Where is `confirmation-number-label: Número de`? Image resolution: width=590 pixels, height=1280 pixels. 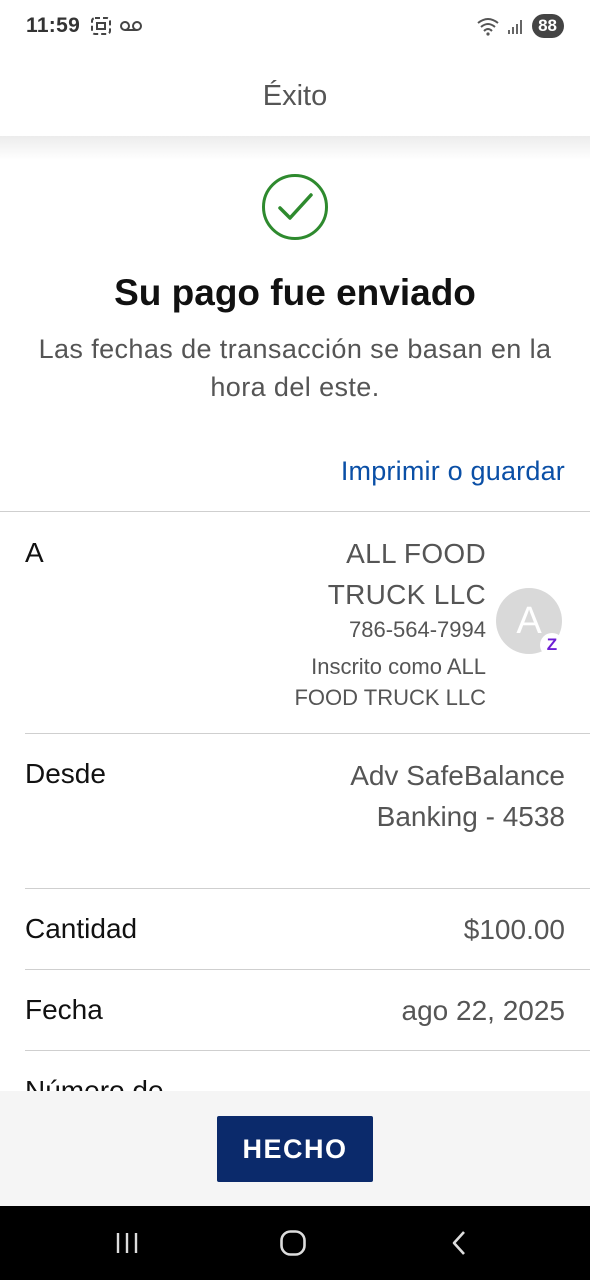
confirmation-number-label: Número de is located at coordinates (94, 1083).